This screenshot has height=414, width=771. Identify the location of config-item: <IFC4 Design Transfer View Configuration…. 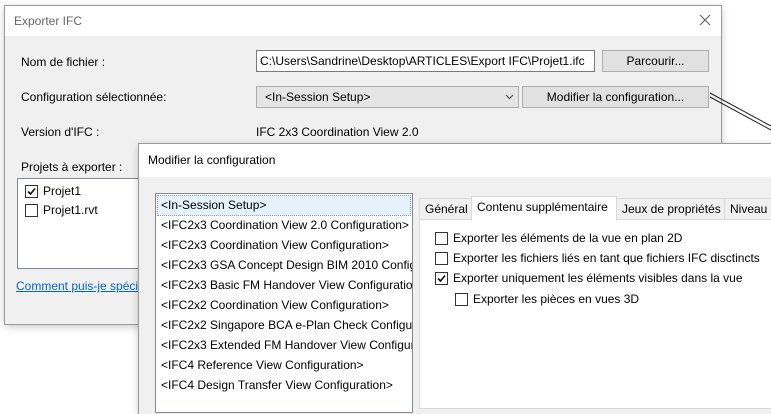
(277, 385).